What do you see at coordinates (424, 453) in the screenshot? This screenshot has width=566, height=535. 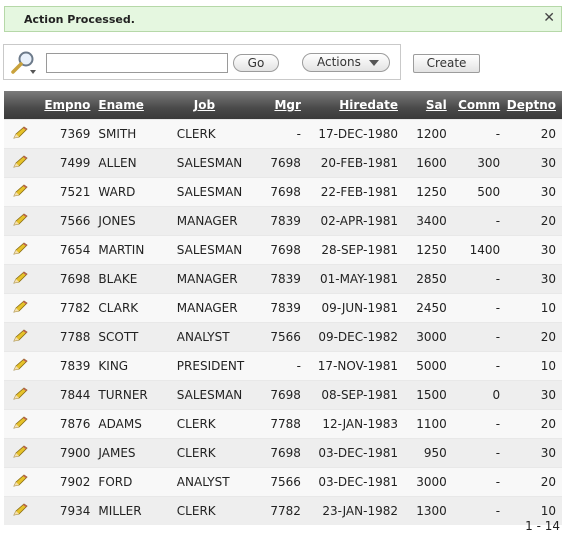 I see `cell-sal: 950` at bounding box center [424, 453].